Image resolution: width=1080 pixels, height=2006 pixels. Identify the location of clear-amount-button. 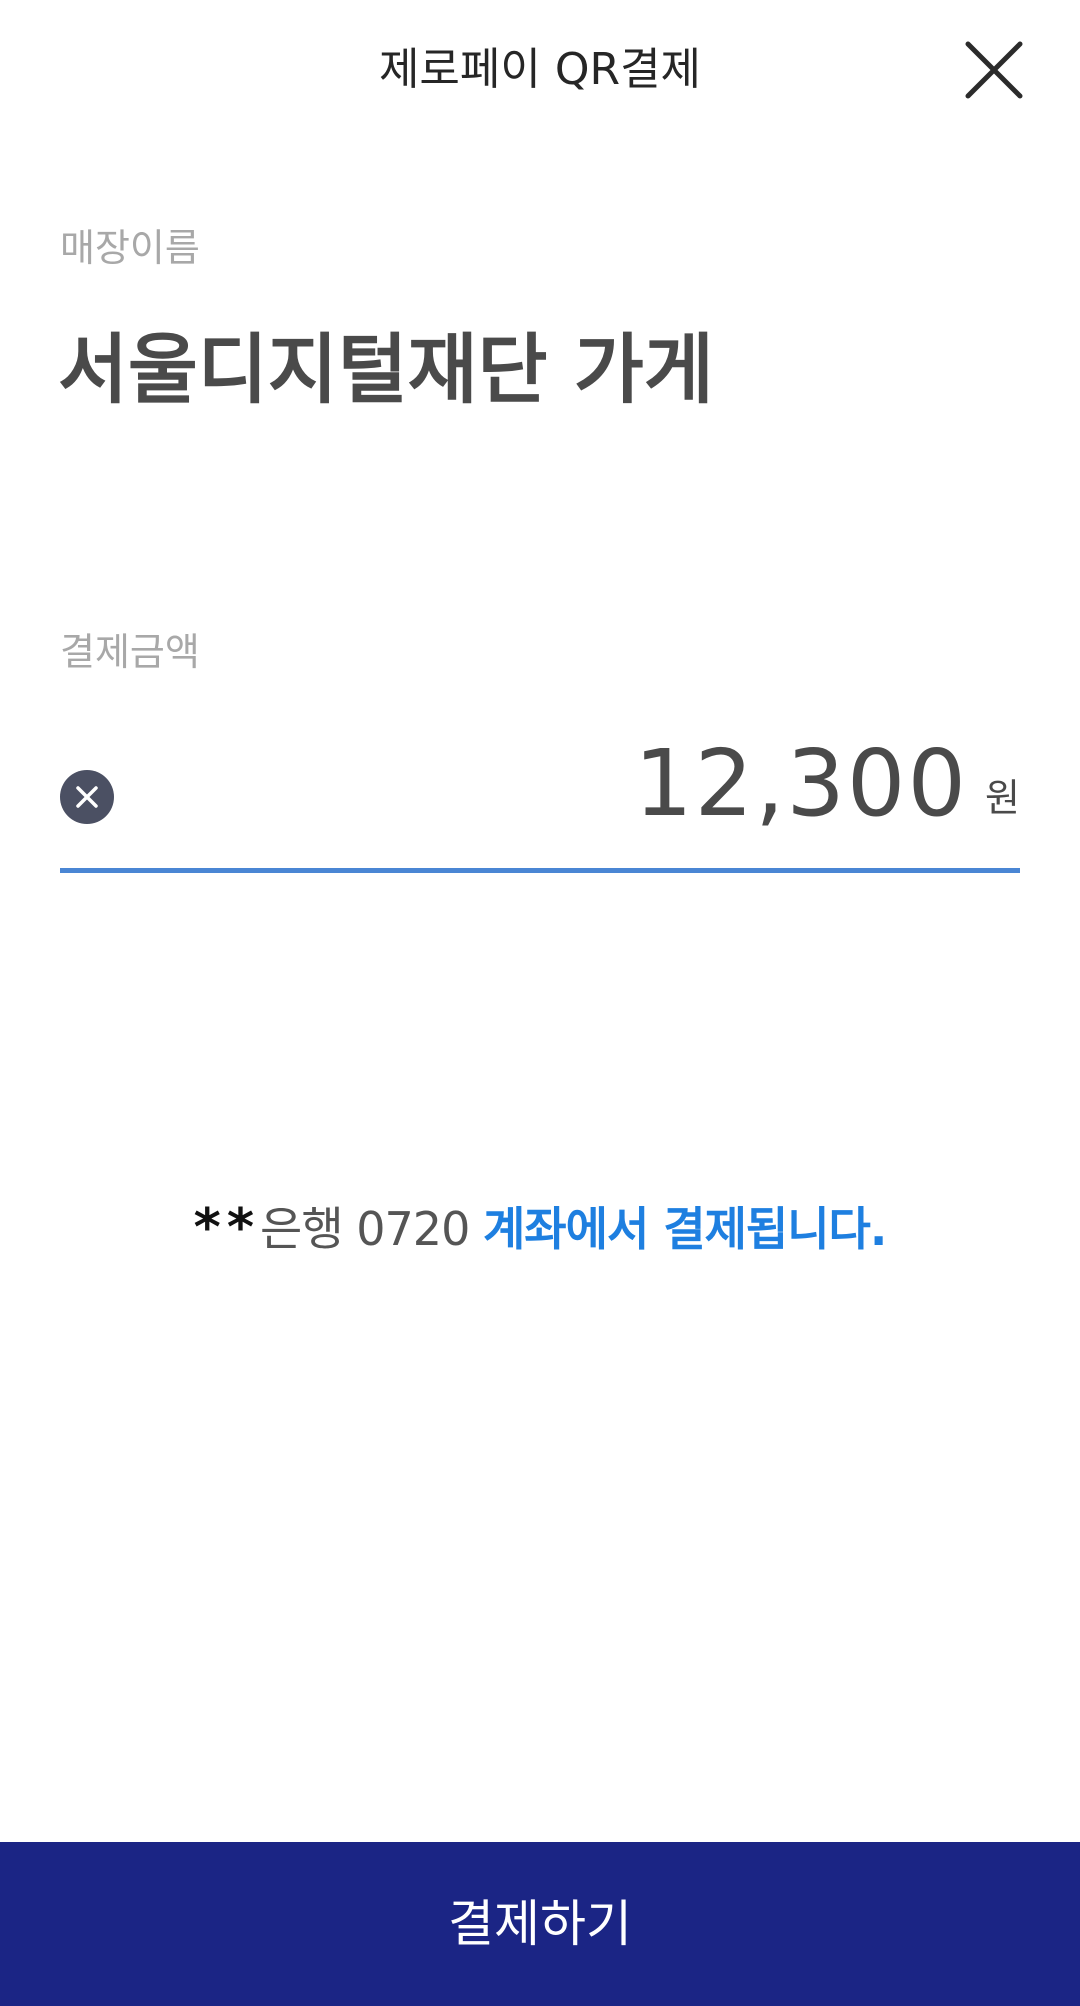
(87, 797).